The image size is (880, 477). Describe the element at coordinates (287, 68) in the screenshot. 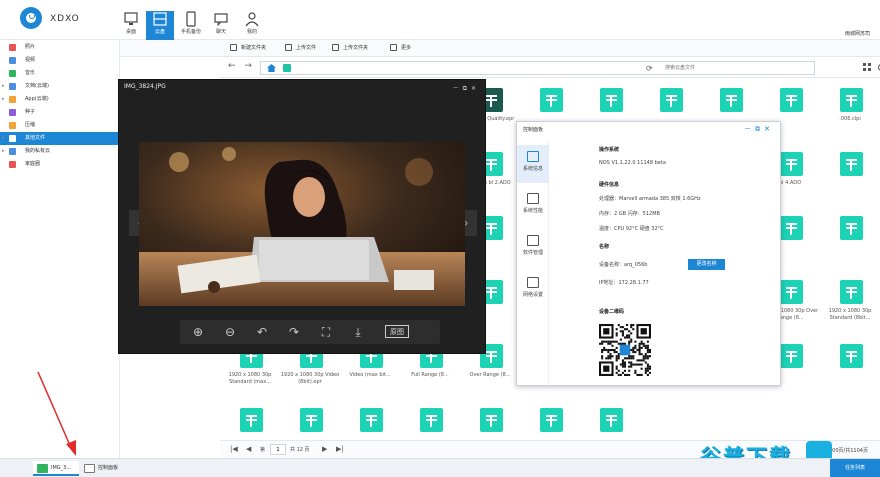

I see `breadcrumb-folder-icon` at that location.